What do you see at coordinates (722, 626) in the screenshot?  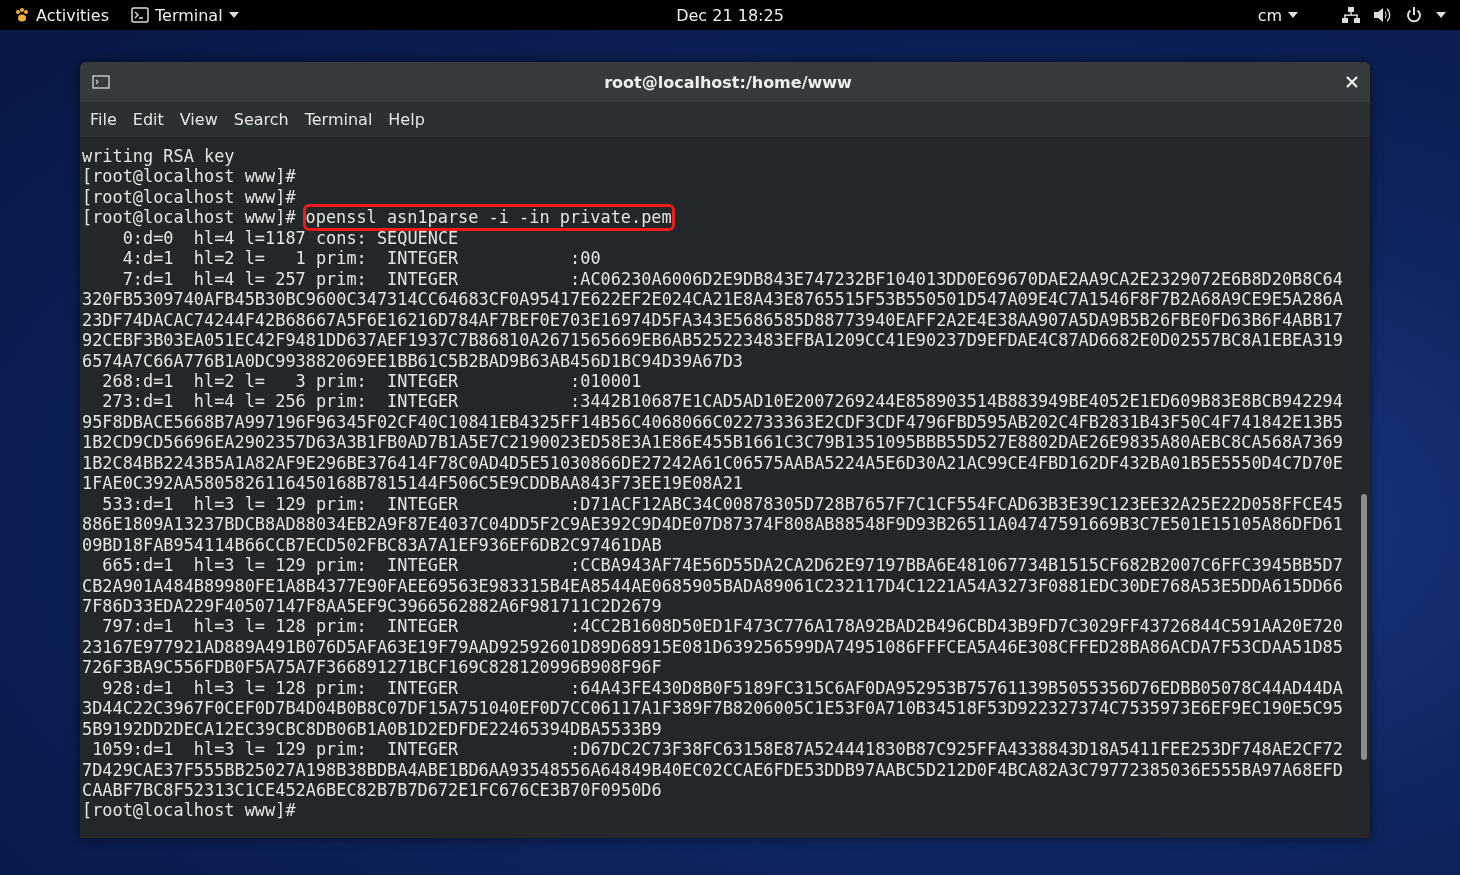 I see `terminal-line: 797:d=1 hl=3 l= 128 prim: INTEGER :4CC2B1608D50ED1F473C776A178A92BAD2B496CBD43B9FD7C3029FF43726844C591AA20E720` at bounding box center [722, 626].